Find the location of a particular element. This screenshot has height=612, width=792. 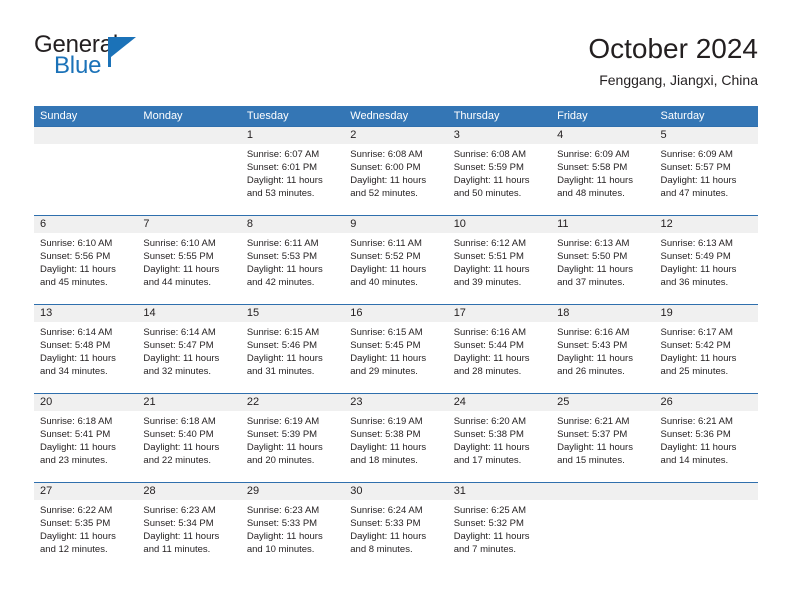

daylight-text-line2: and 53 minutes. is located at coordinates (280, 193).